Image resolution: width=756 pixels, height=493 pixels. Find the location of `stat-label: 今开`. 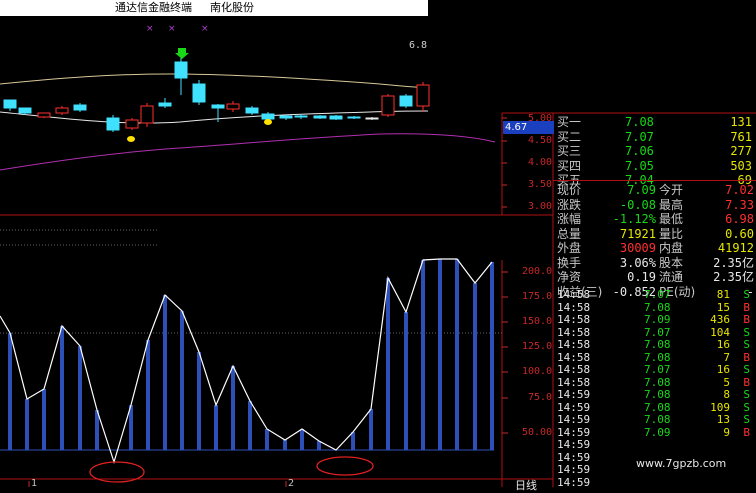

stat-label: 今开 is located at coordinates (671, 190).